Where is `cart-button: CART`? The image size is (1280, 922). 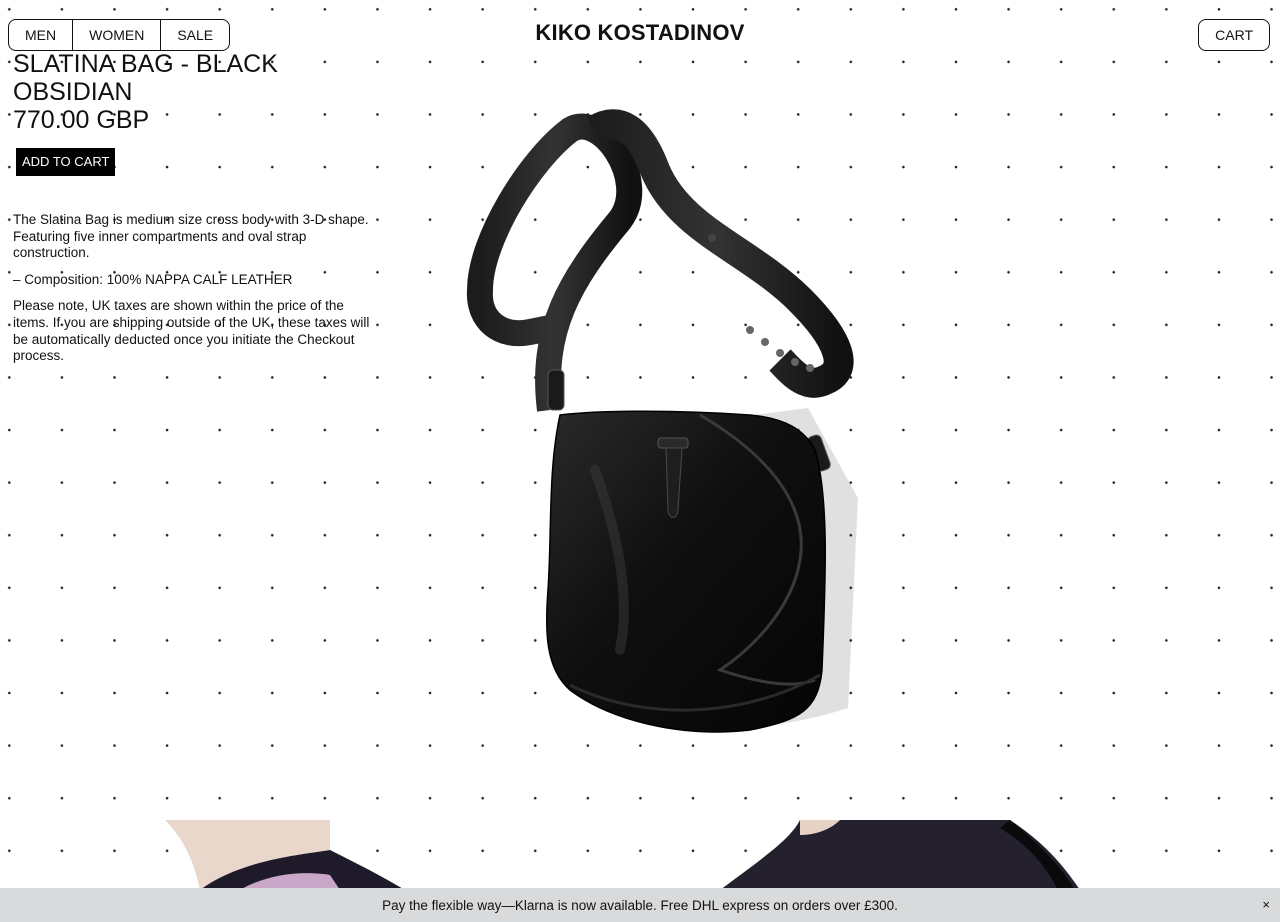
cart-button: CART is located at coordinates (1234, 35).